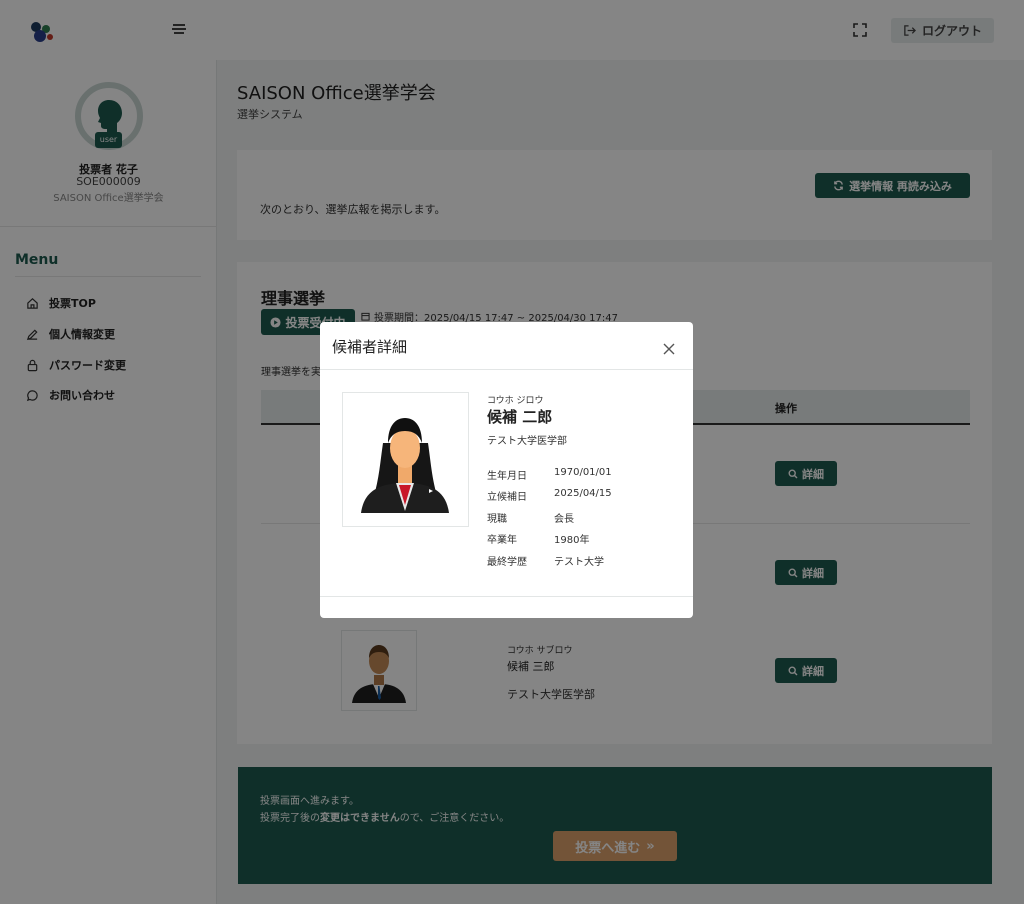 Image resolution: width=1024 pixels, height=904 pixels. I want to click on female-avatar-icon, so click(405, 465).